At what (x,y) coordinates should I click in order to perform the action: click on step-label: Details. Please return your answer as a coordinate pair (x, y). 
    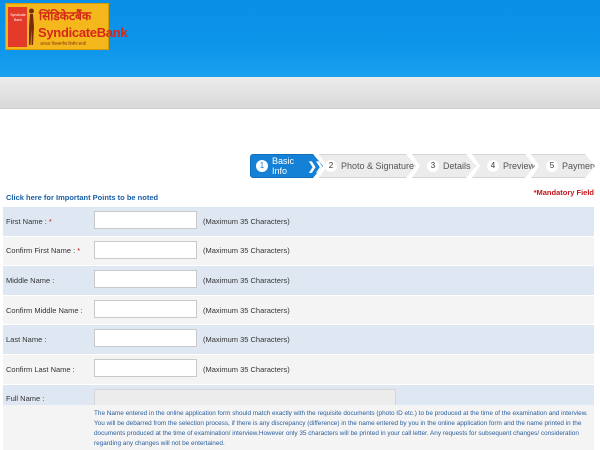
    Looking at the image, I should click on (457, 166).